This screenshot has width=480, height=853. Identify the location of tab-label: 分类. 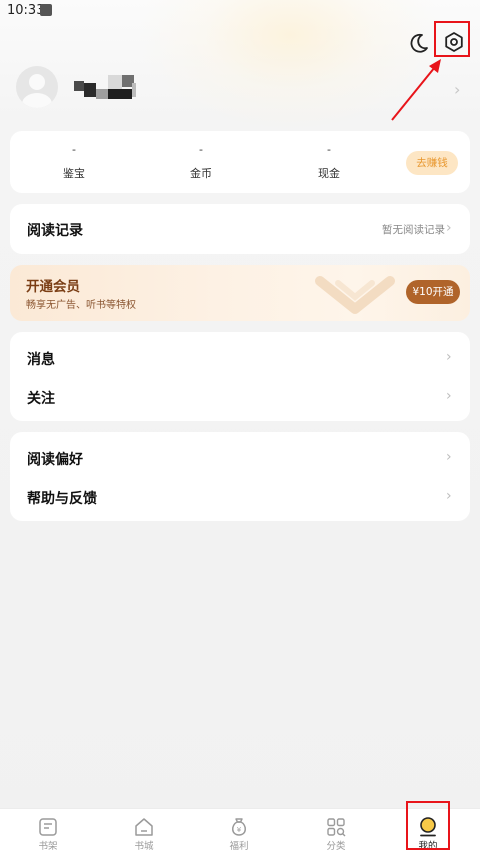
(336, 846).